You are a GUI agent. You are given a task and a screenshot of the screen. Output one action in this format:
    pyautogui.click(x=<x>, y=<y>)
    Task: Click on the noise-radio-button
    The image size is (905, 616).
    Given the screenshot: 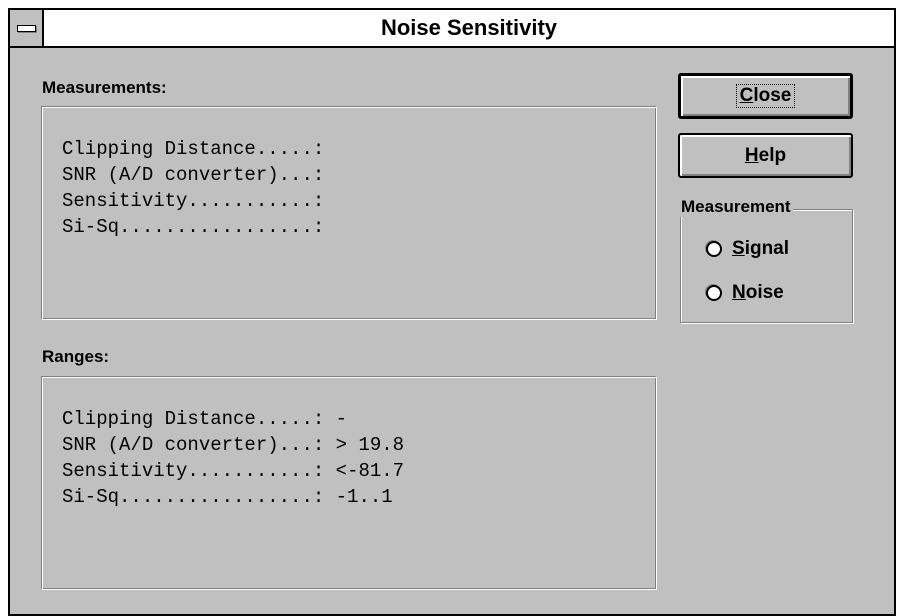 What is the action you would take?
    pyautogui.click(x=714, y=293)
    